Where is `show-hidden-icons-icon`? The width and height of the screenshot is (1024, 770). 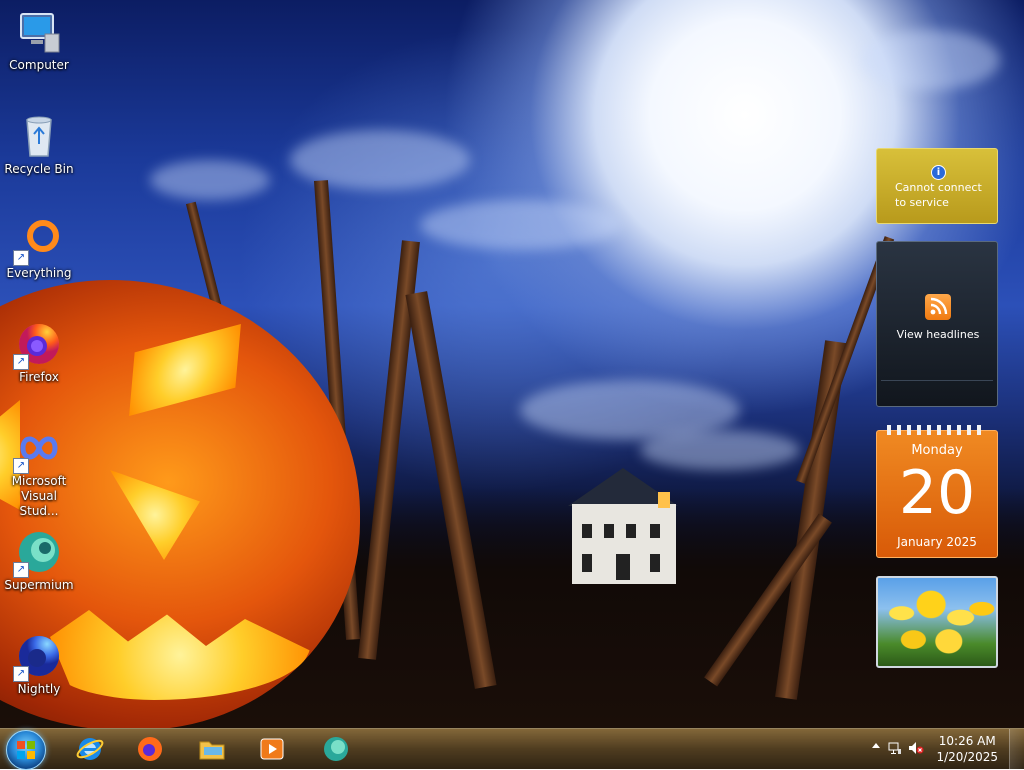 show-hidden-icons-icon is located at coordinates (876, 745).